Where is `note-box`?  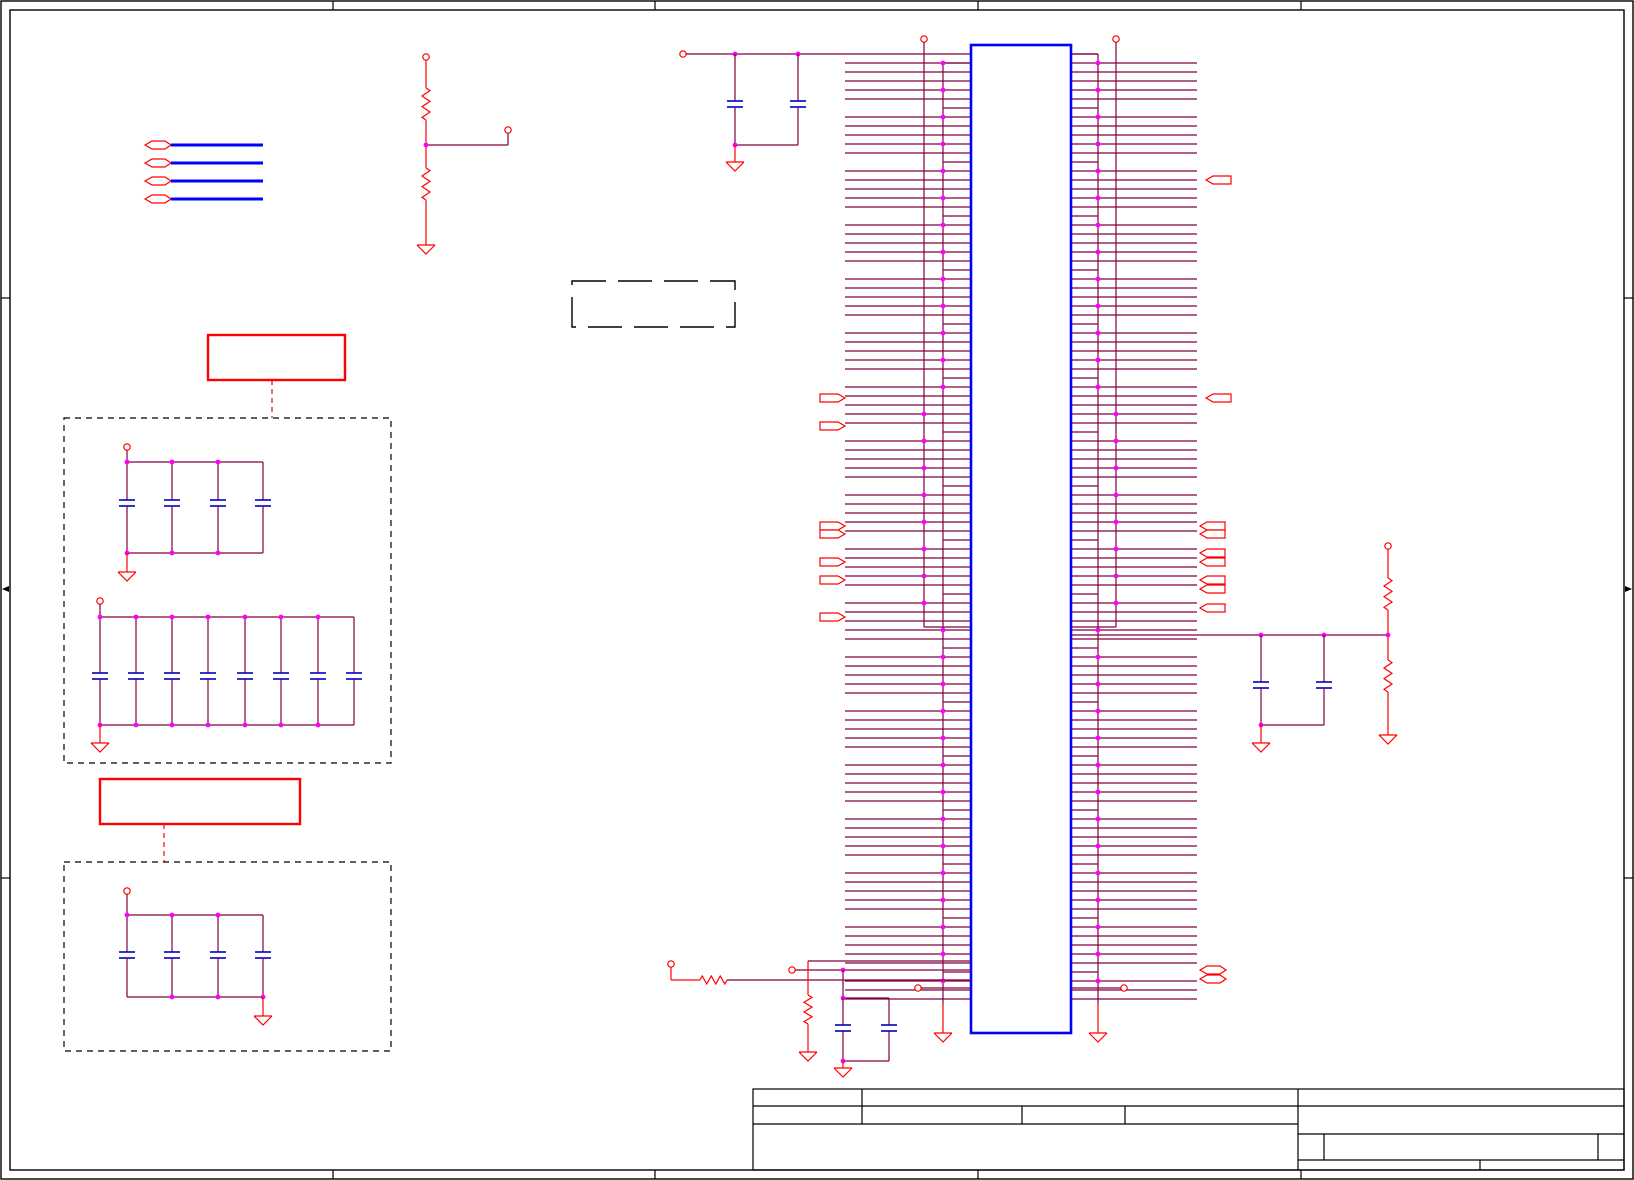
note-box is located at coordinates (653, 304).